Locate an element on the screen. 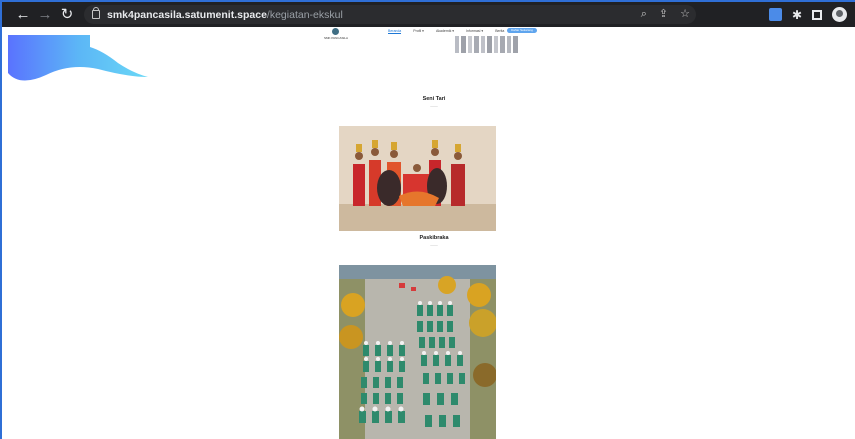  paskibraka-photo is located at coordinates (417, 352).